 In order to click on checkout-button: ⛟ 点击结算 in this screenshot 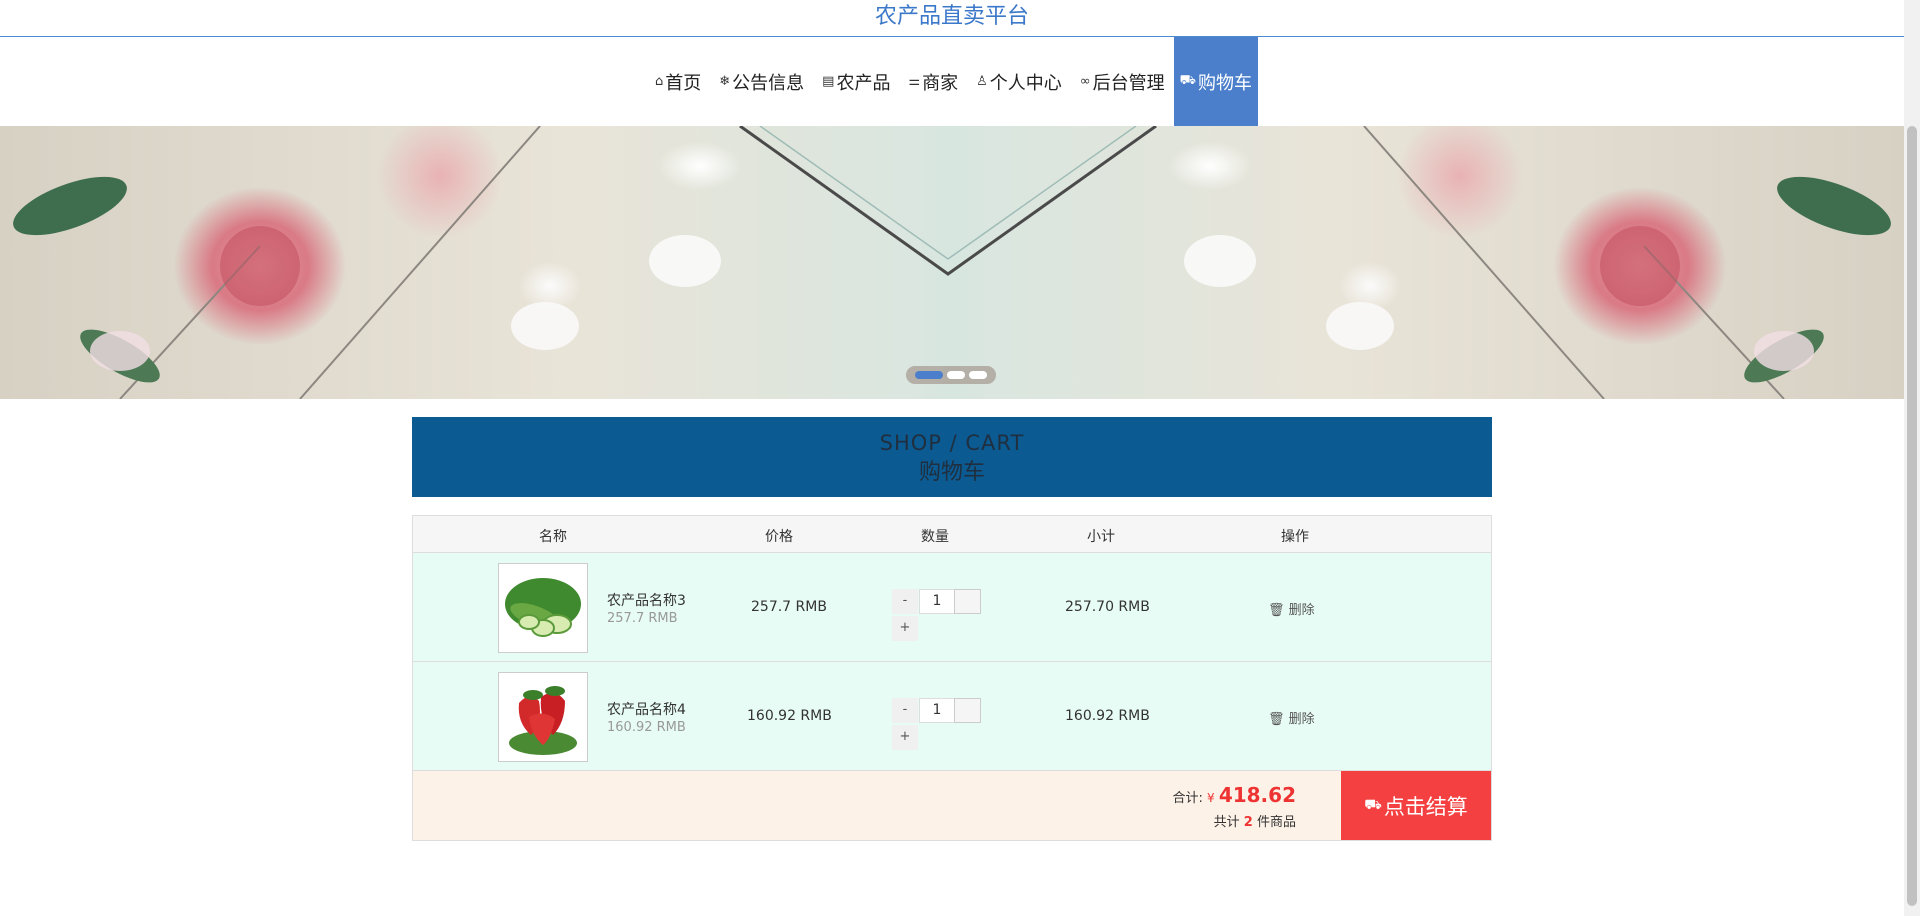, I will do `click(1416, 805)`.